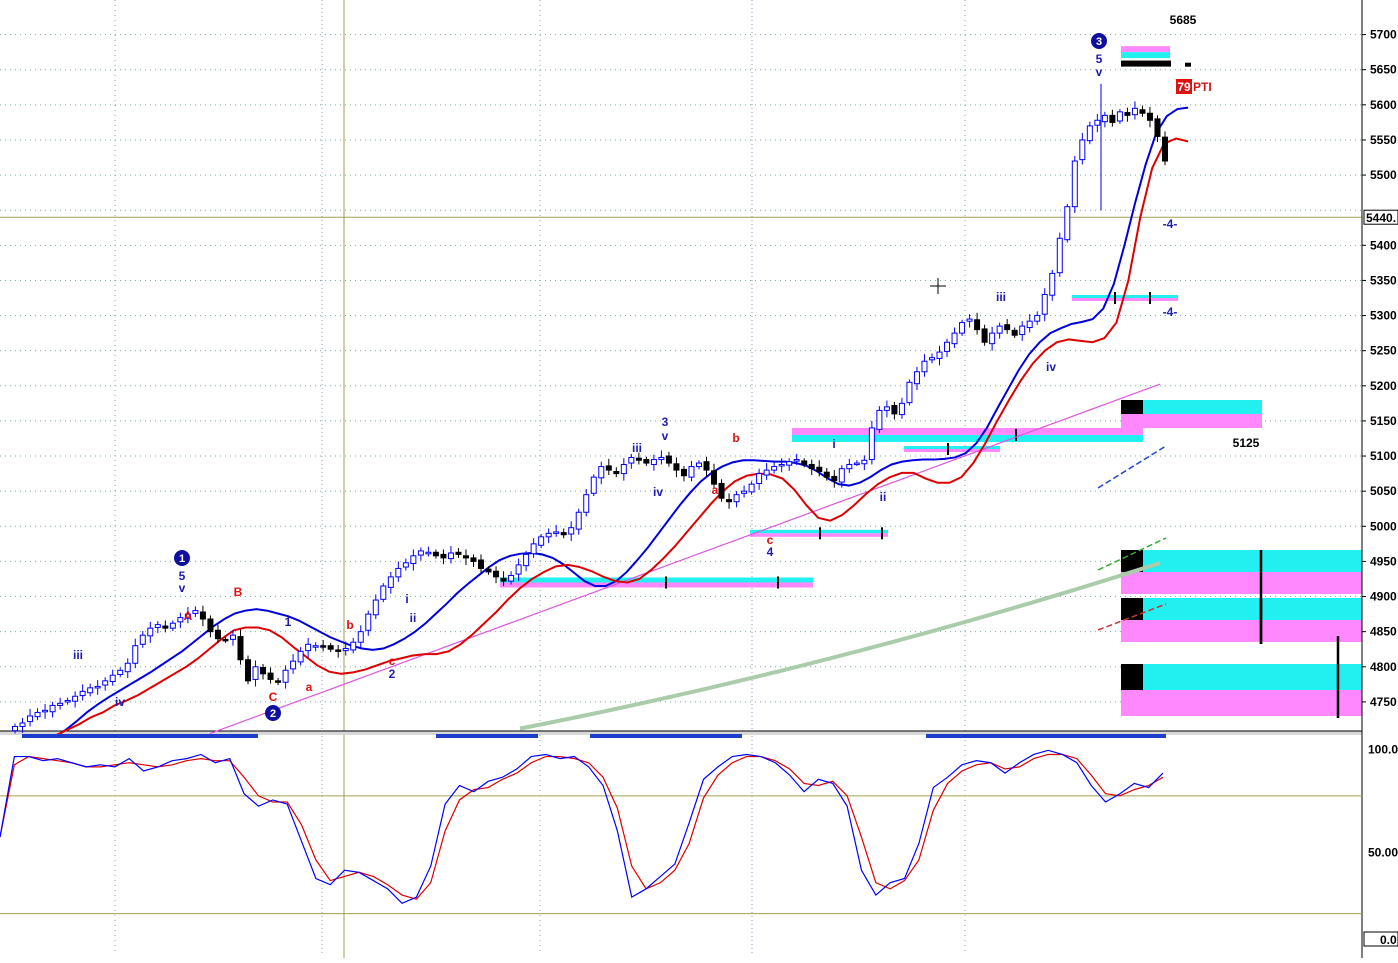  I want to click on wave-label-minus-four: -4-, so click(1170, 312).